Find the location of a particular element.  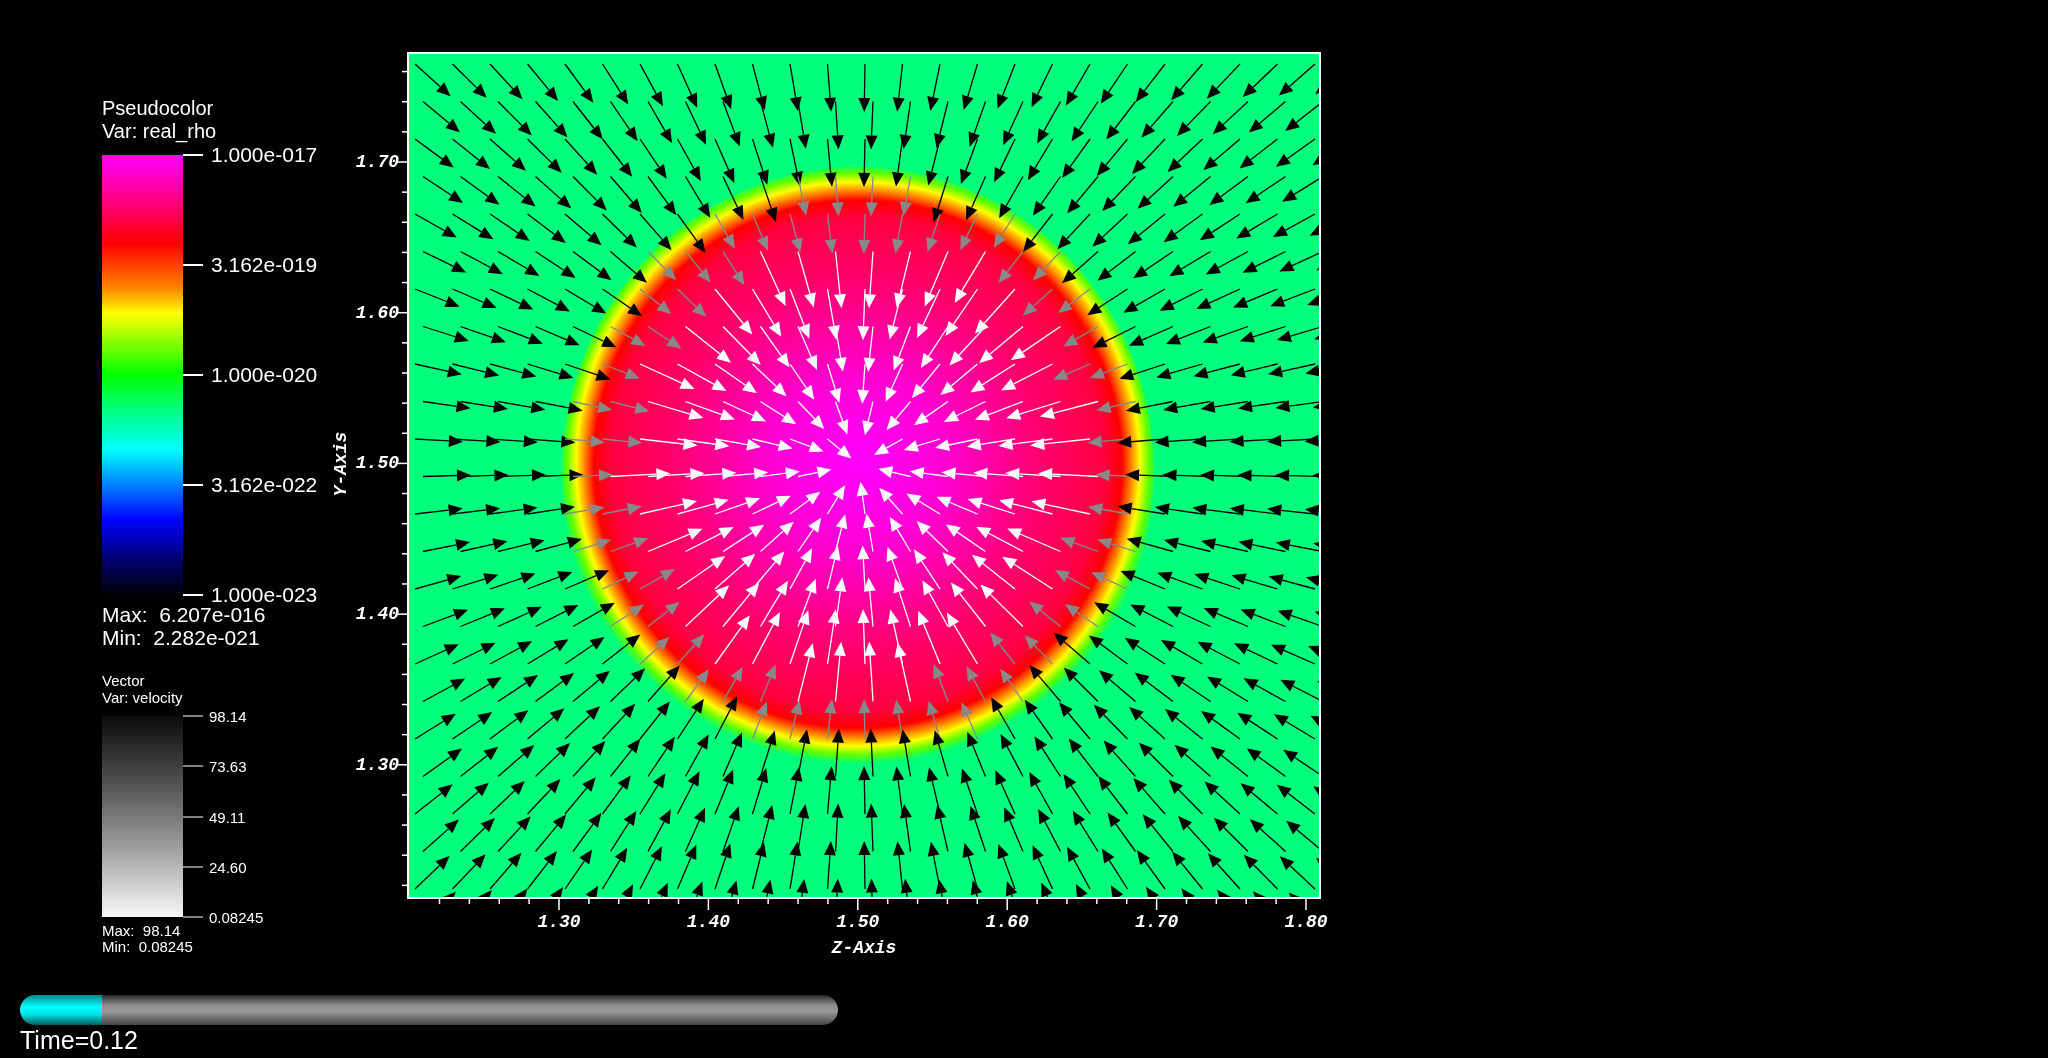

x-axis-tick-label: 1.60 is located at coordinates (1007, 922).